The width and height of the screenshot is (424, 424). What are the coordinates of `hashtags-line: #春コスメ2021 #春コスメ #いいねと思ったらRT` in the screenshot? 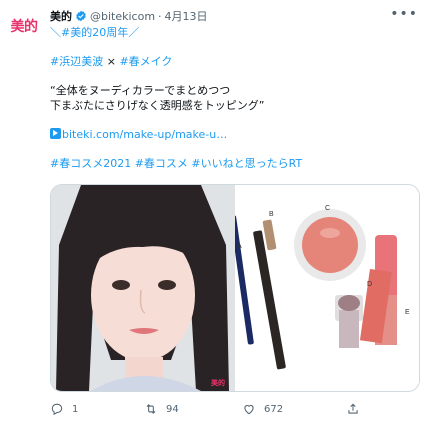 It's located at (176, 163).